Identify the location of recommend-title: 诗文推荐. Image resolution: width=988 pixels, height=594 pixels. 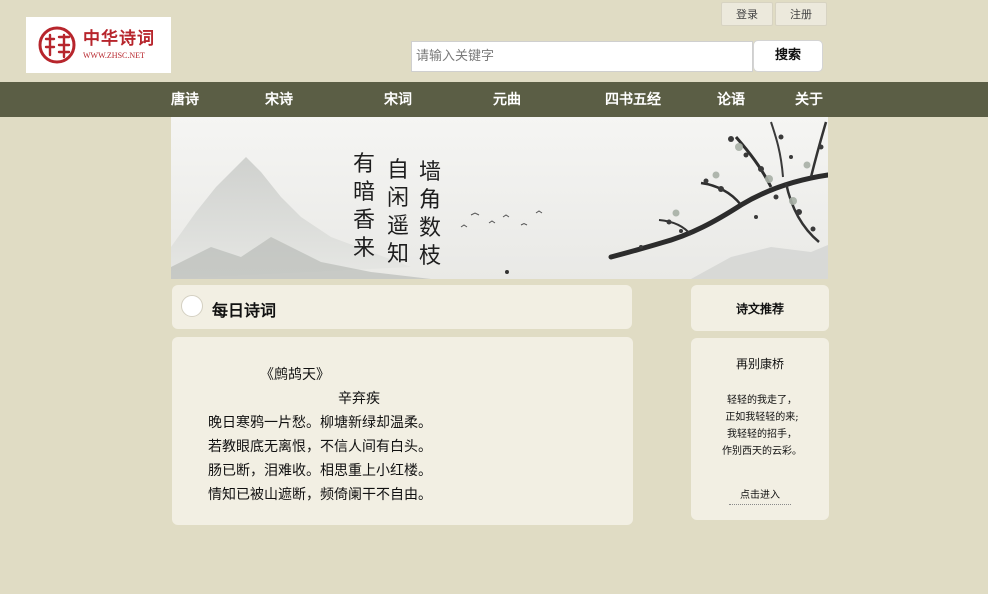
(759, 309).